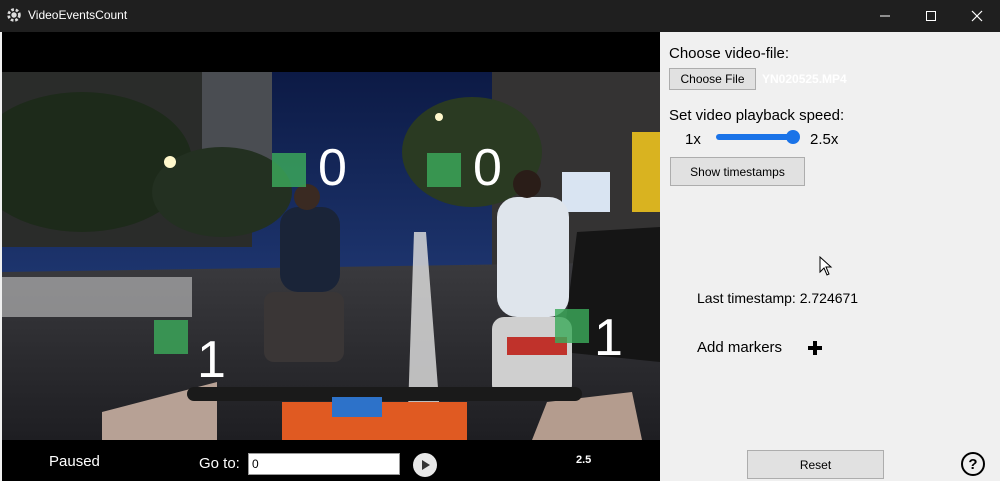 The image size is (1000, 481). I want to click on gear-icon, so click(14, 15).